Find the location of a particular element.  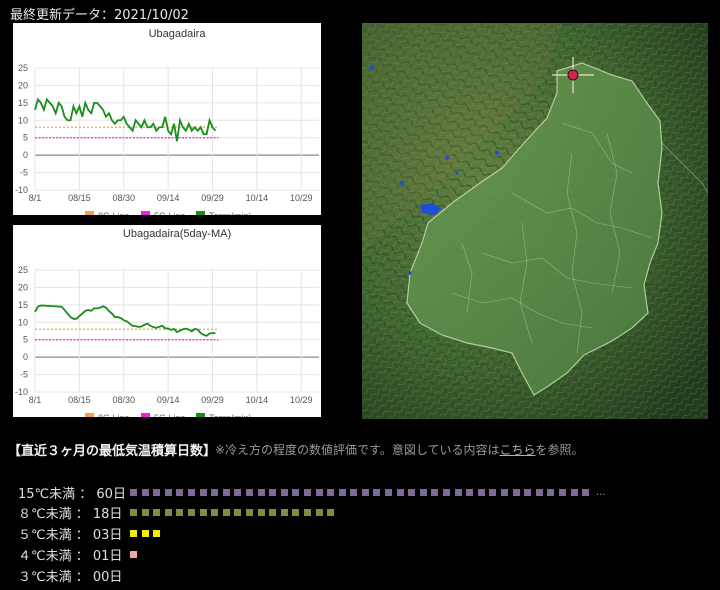

section-note: ※冷え方の程度の数値評価です。意図している内容はこちらを参照。 is located at coordinates (399, 449).